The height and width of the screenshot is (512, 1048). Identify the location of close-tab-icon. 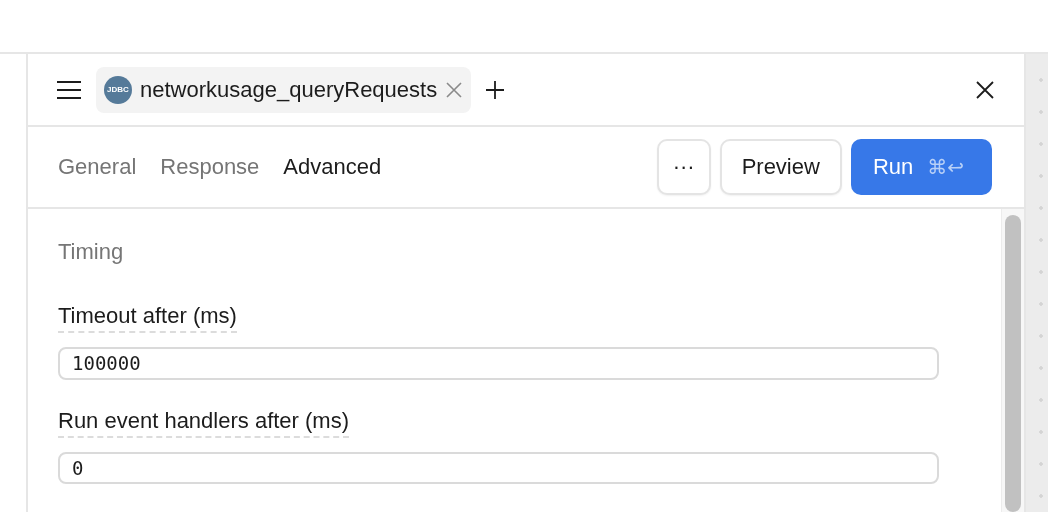
(454, 89).